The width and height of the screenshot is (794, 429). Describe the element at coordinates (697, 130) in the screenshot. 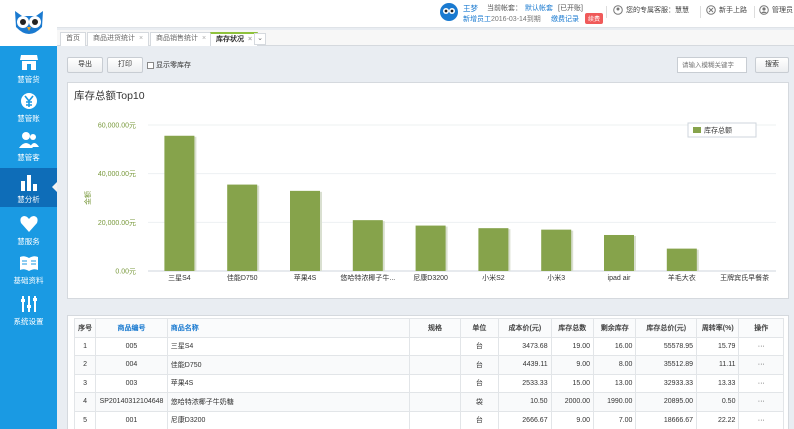

I see `legend-swatch` at that location.